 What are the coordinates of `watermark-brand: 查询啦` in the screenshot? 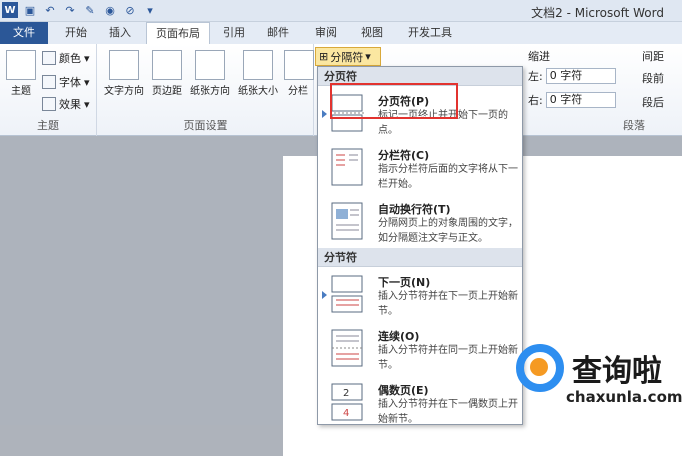 It's located at (617, 371).